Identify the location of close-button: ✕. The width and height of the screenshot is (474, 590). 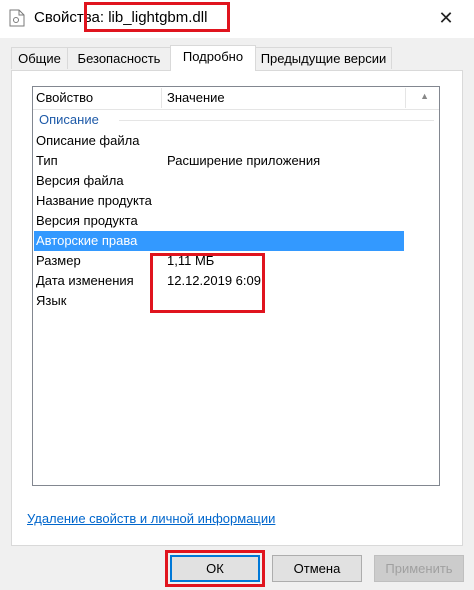
(446, 18).